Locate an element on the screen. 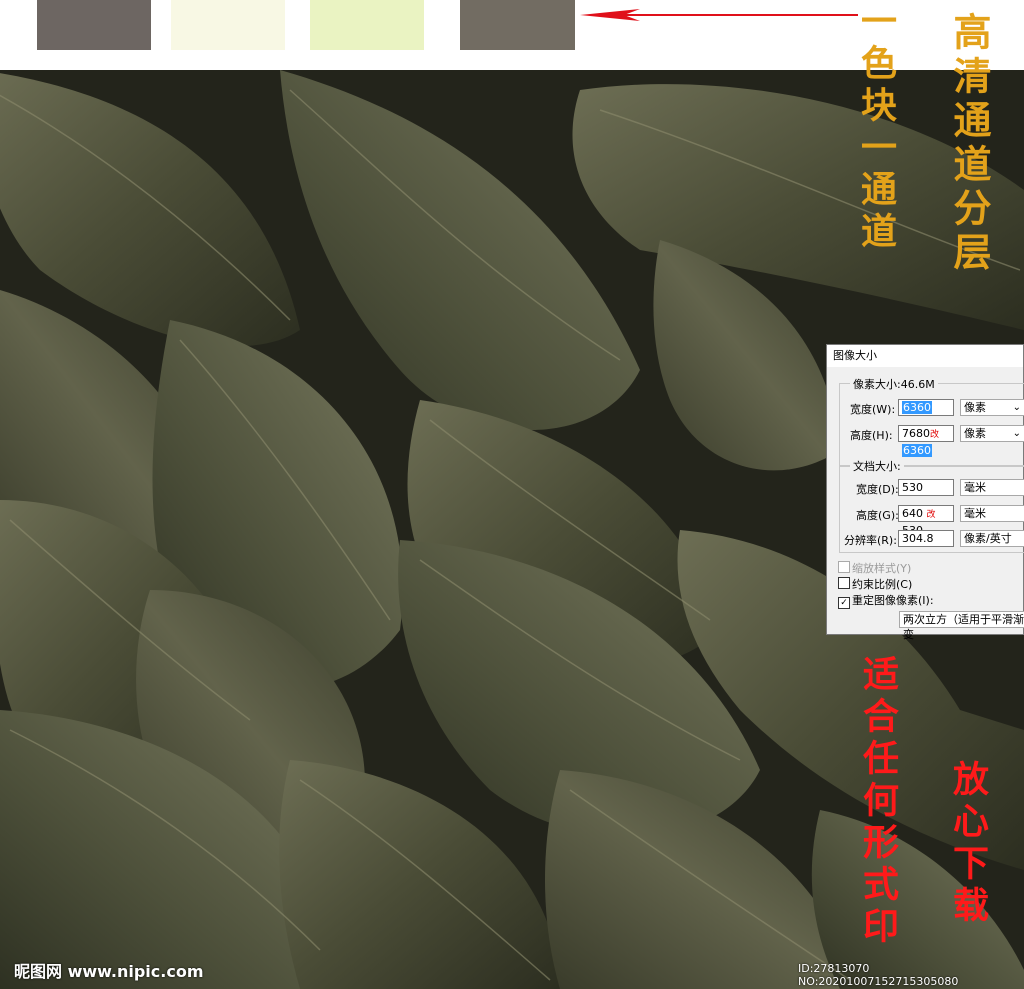  resolution-unit: 像素/英寸 is located at coordinates (988, 538).